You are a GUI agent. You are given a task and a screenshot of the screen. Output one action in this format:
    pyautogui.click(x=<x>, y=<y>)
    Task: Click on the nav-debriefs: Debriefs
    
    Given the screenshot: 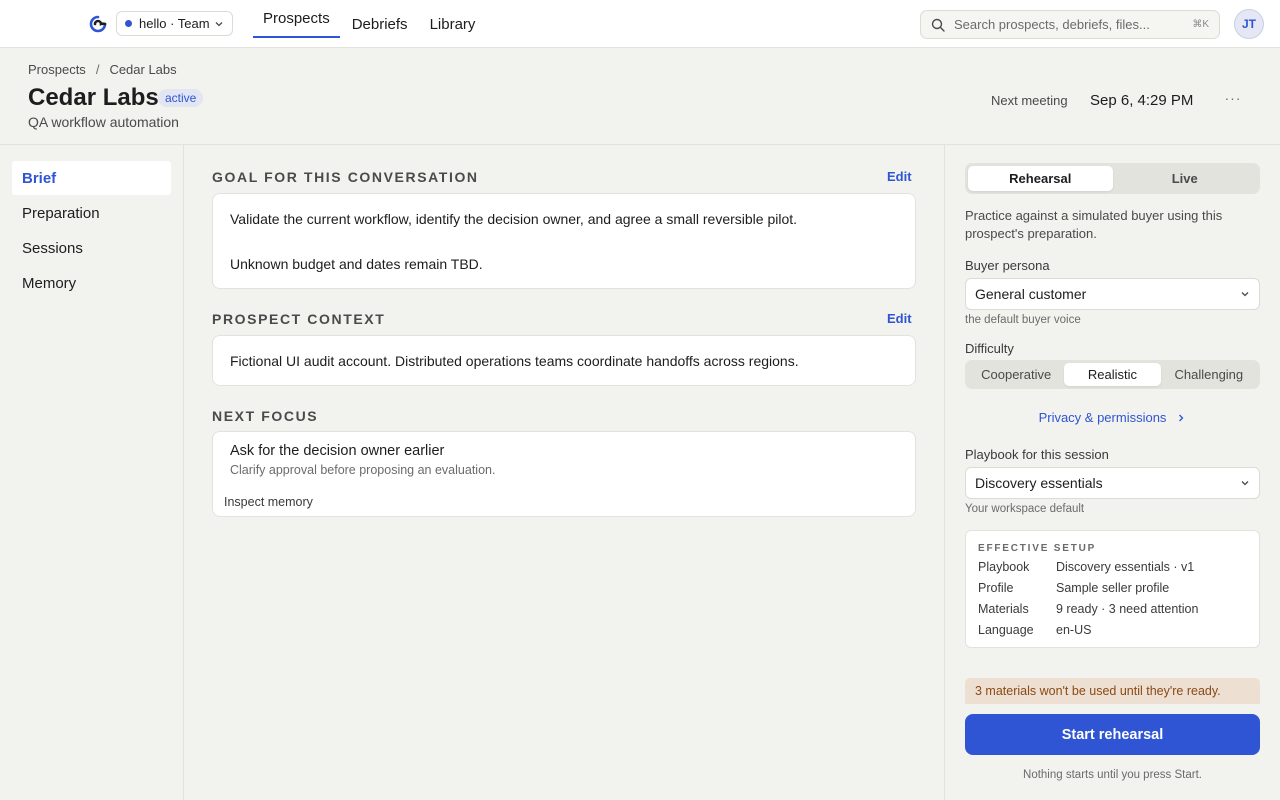 What is the action you would take?
    pyautogui.click(x=380, y=24)
    